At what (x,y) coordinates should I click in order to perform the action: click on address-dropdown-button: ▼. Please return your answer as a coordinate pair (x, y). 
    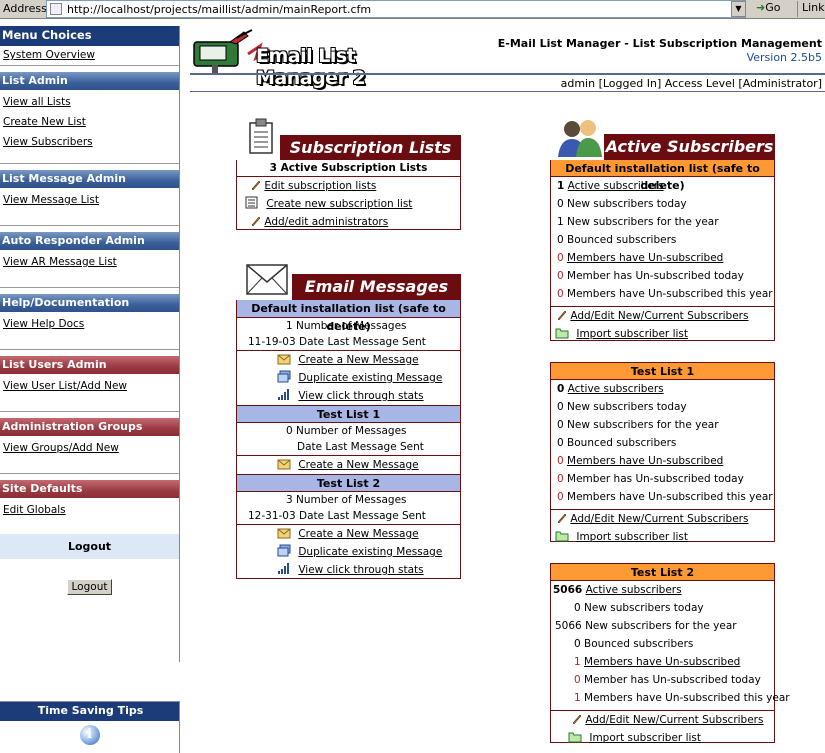
    Looking at the image, I should click on (738, 9).